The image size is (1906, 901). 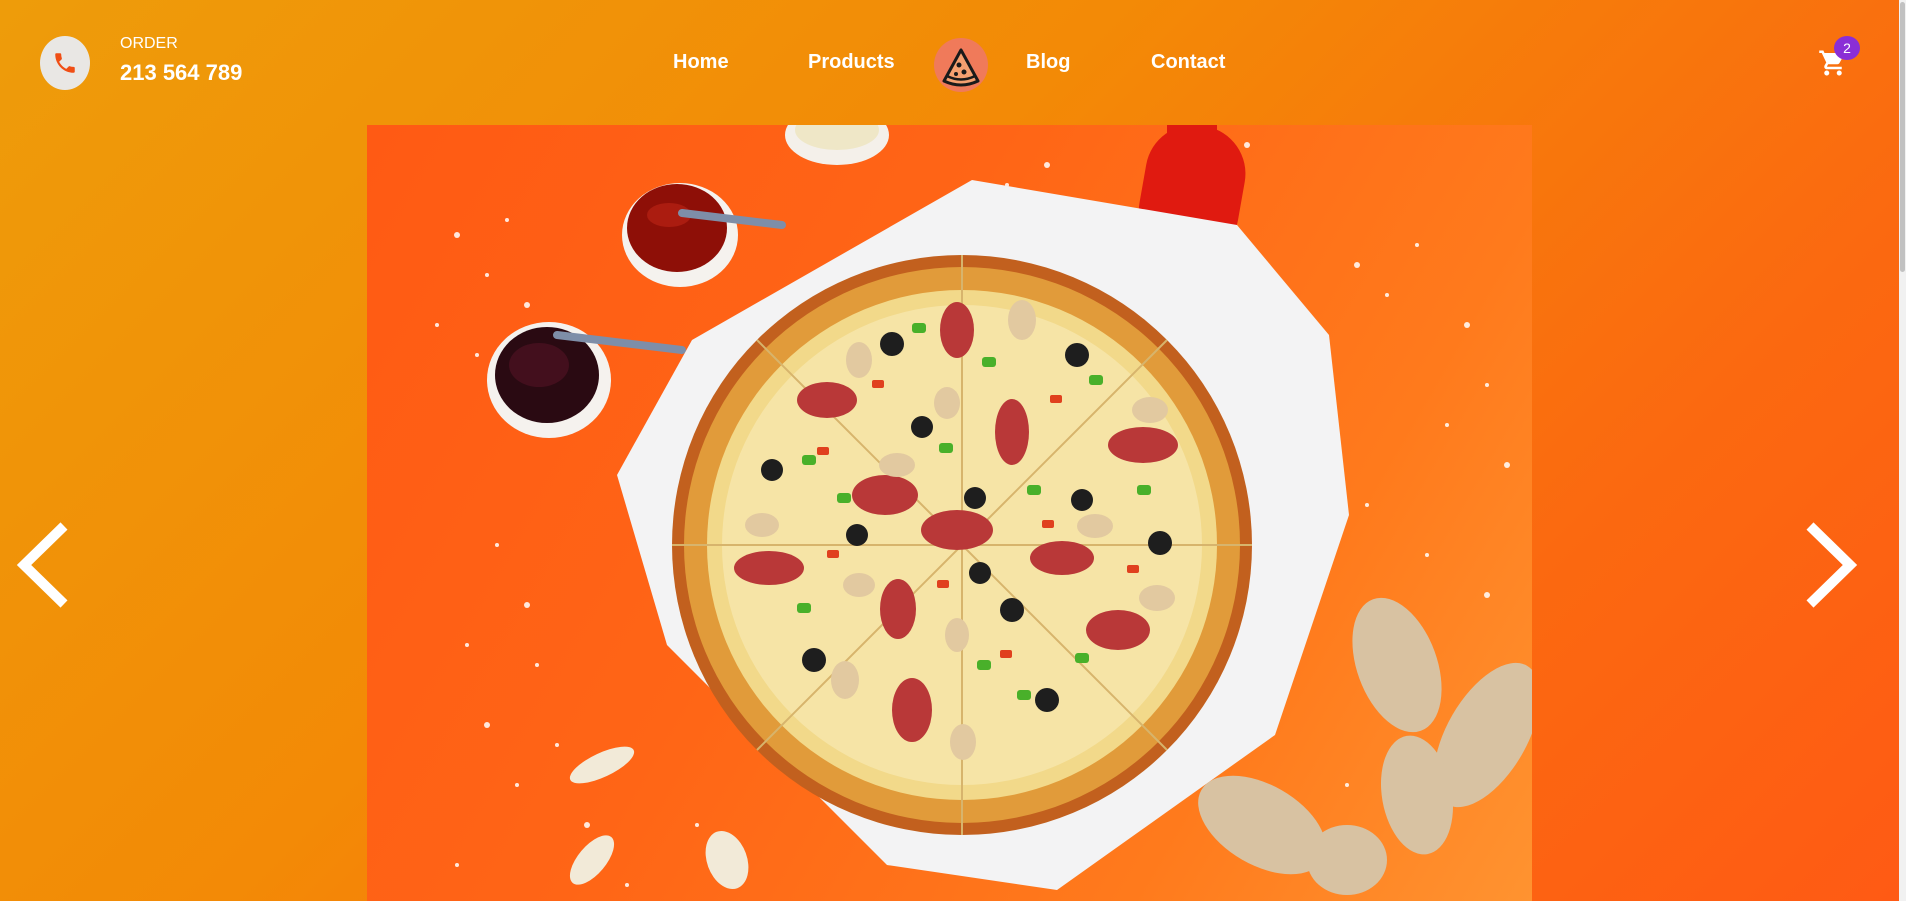 What do you see at coordinates (1902, 137) in the screenshot?
I see `scrollbar-thumb` at bounding box center [1902, 137].